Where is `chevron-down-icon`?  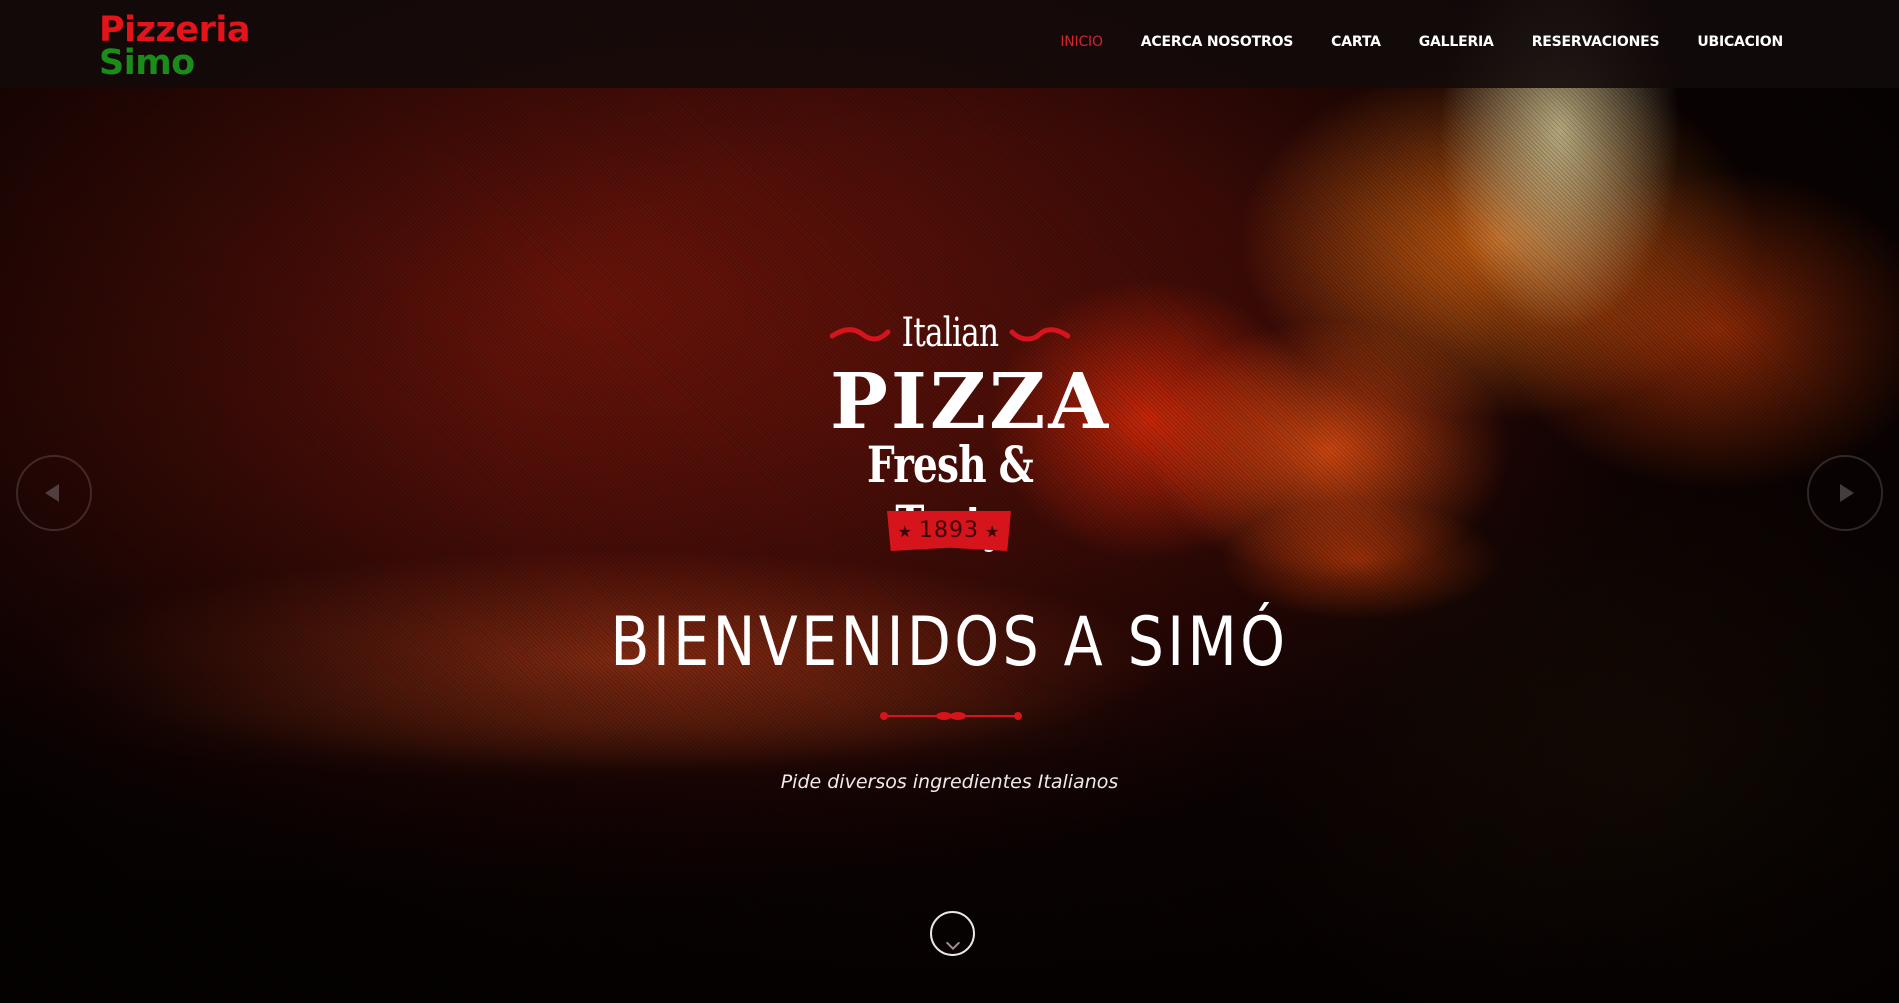 chevron-down-icon is located at coordinates (952, 943).